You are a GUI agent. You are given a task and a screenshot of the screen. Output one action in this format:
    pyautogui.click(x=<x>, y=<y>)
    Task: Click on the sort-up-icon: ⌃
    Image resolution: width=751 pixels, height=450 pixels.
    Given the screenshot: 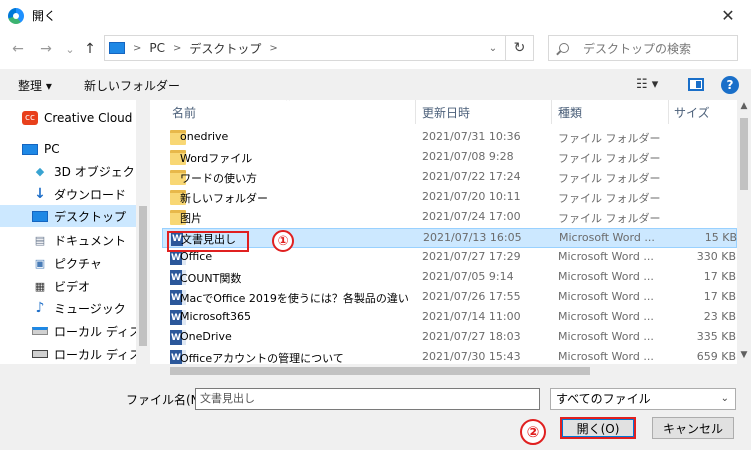 What is the action you would take?
    pyautogui.click(x=288, y=104)
    